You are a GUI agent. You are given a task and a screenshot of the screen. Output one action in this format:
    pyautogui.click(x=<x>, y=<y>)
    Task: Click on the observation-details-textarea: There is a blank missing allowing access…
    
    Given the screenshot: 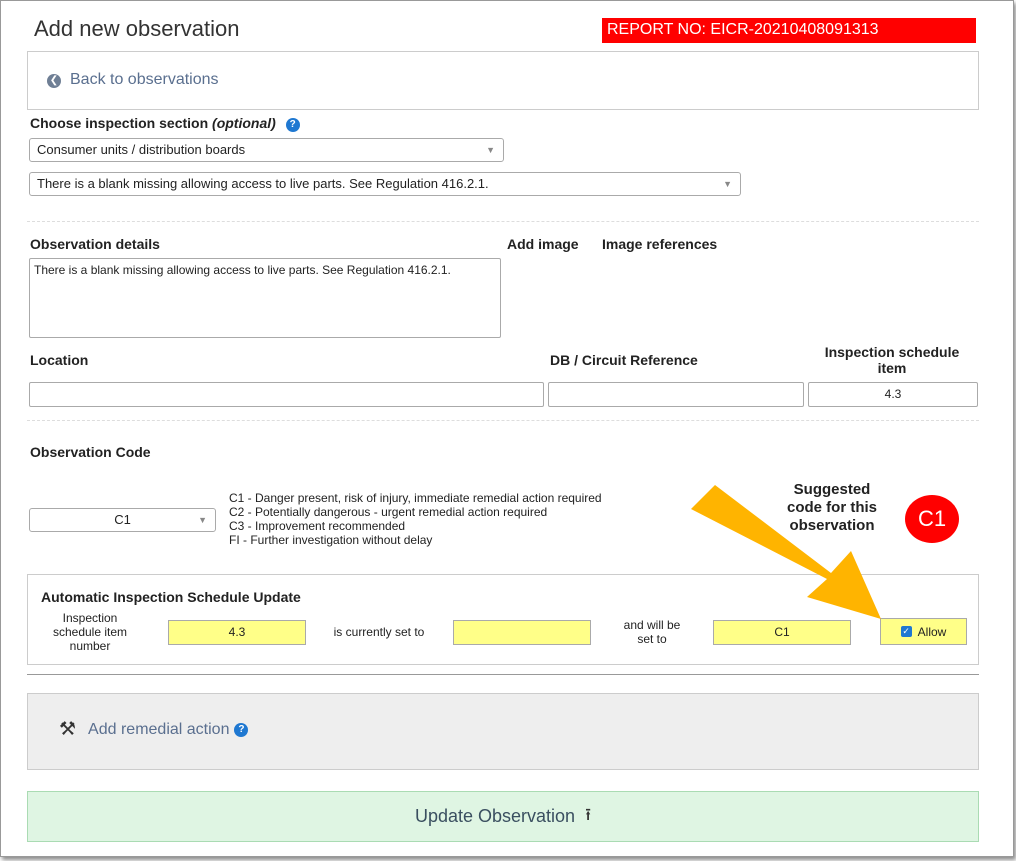 What is the action you would take?
    pyautogui.click(x=265, y=298)
    